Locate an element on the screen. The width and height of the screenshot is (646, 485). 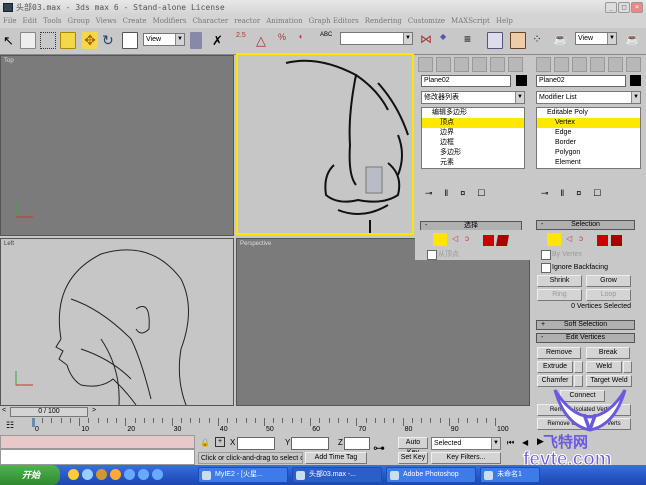
display-tab-icon is located at coordinates (615, 64).